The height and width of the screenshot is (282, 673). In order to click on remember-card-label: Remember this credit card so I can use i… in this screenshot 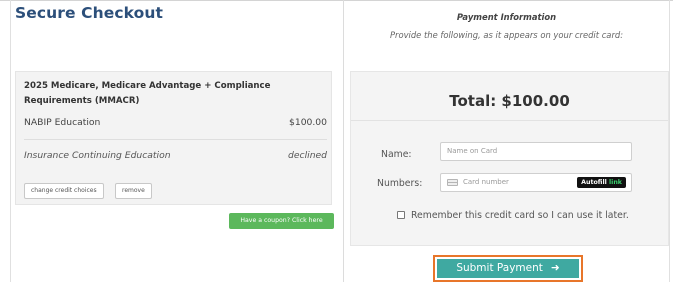, I will do `click(520, 215)`.